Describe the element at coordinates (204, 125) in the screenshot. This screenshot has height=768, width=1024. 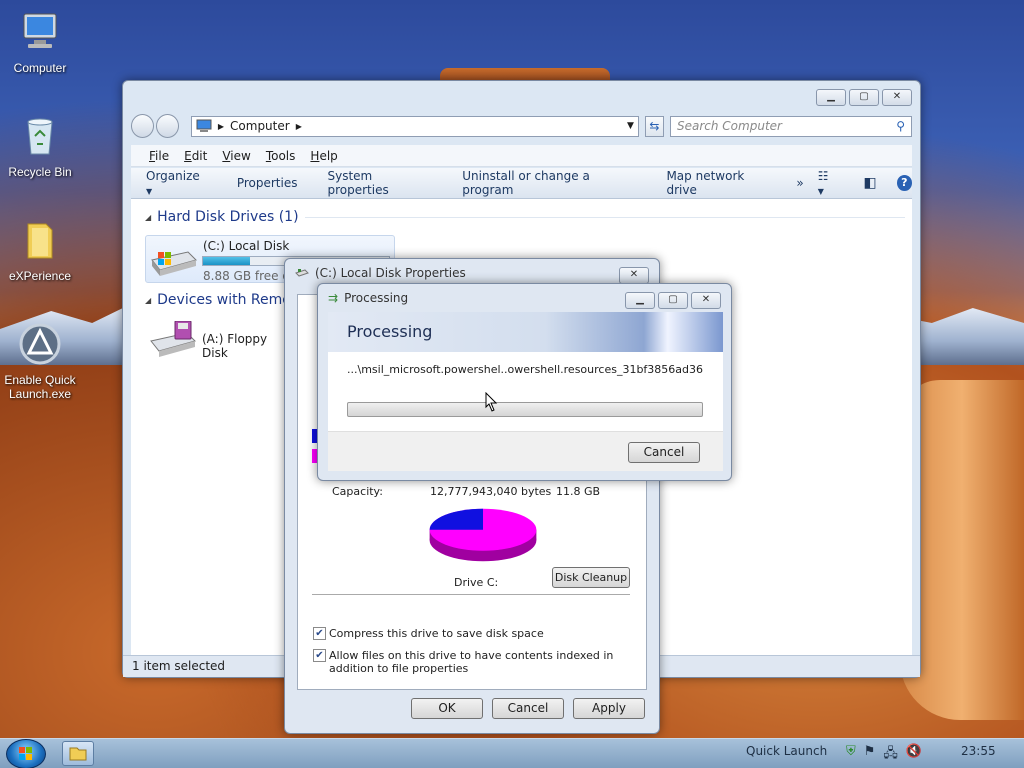
I see `computer-icon` at that location.